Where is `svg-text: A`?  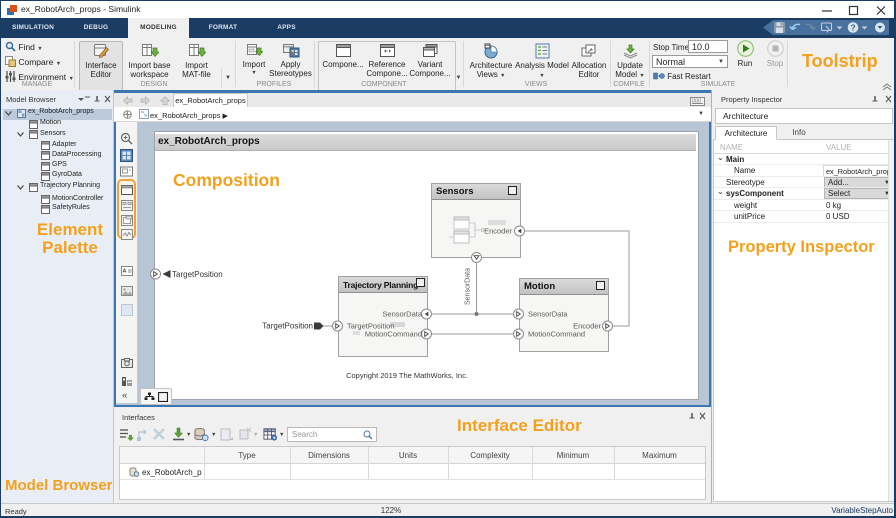 svg-text: A is located at coordinates (124, 272).